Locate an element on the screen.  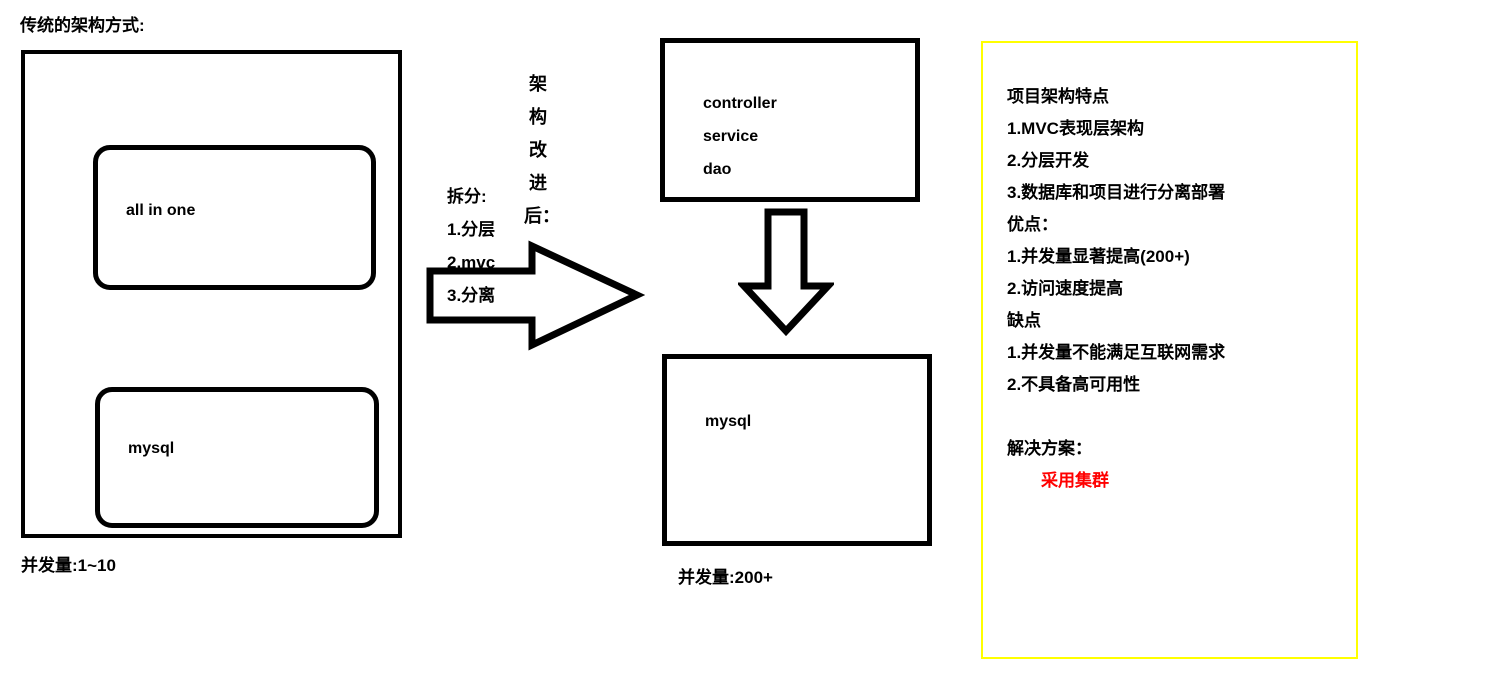
layer-list: controller service dao is located at coordinates (740, 136).